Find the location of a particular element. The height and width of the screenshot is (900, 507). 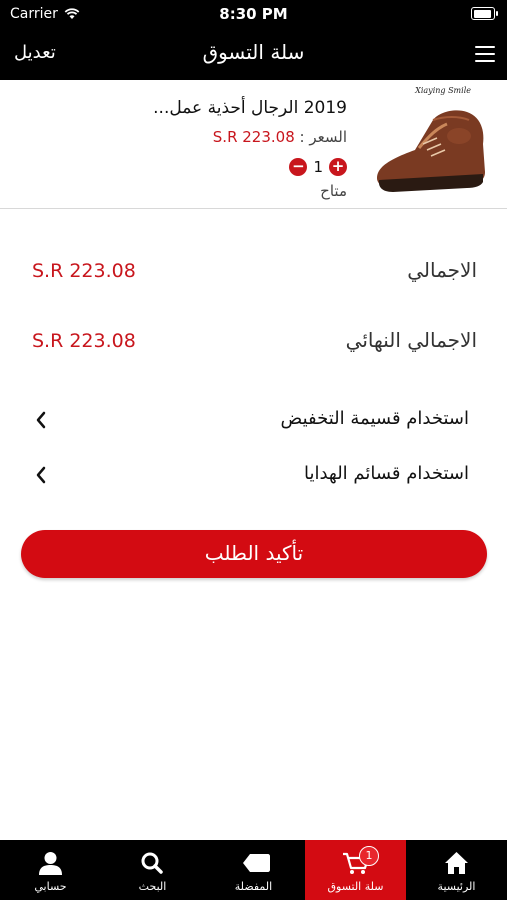

battery-icon is located at coordinates (484, 13).